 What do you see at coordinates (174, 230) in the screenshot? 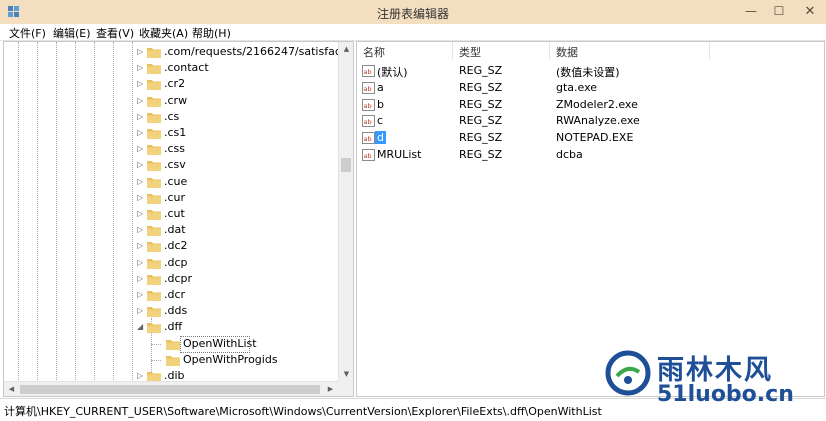
I see `tree-item: ▷ .dat` at bounding box center [174, 230].